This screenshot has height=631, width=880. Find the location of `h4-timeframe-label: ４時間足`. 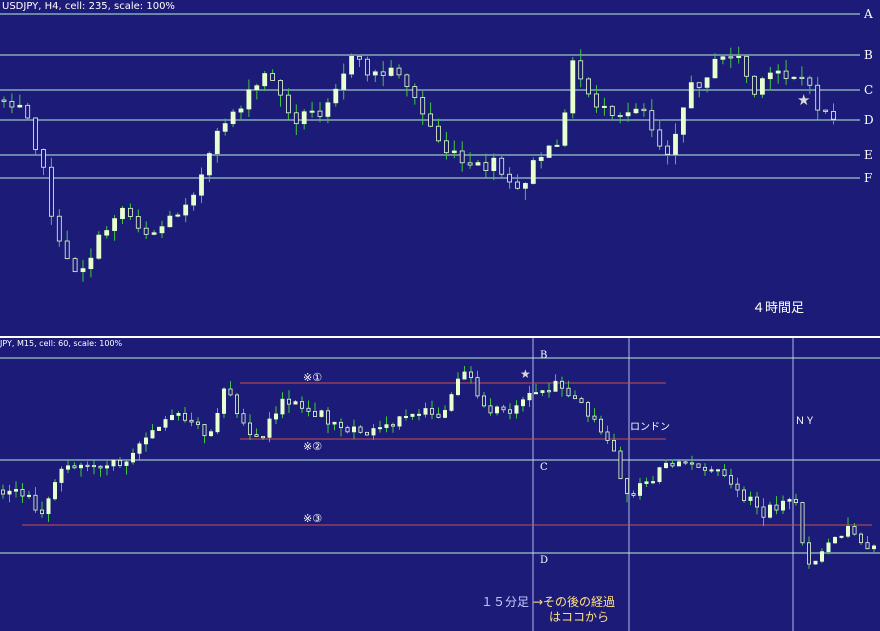

h4-timeframe-label: ４時間足 is located at coordinates (778, 308).